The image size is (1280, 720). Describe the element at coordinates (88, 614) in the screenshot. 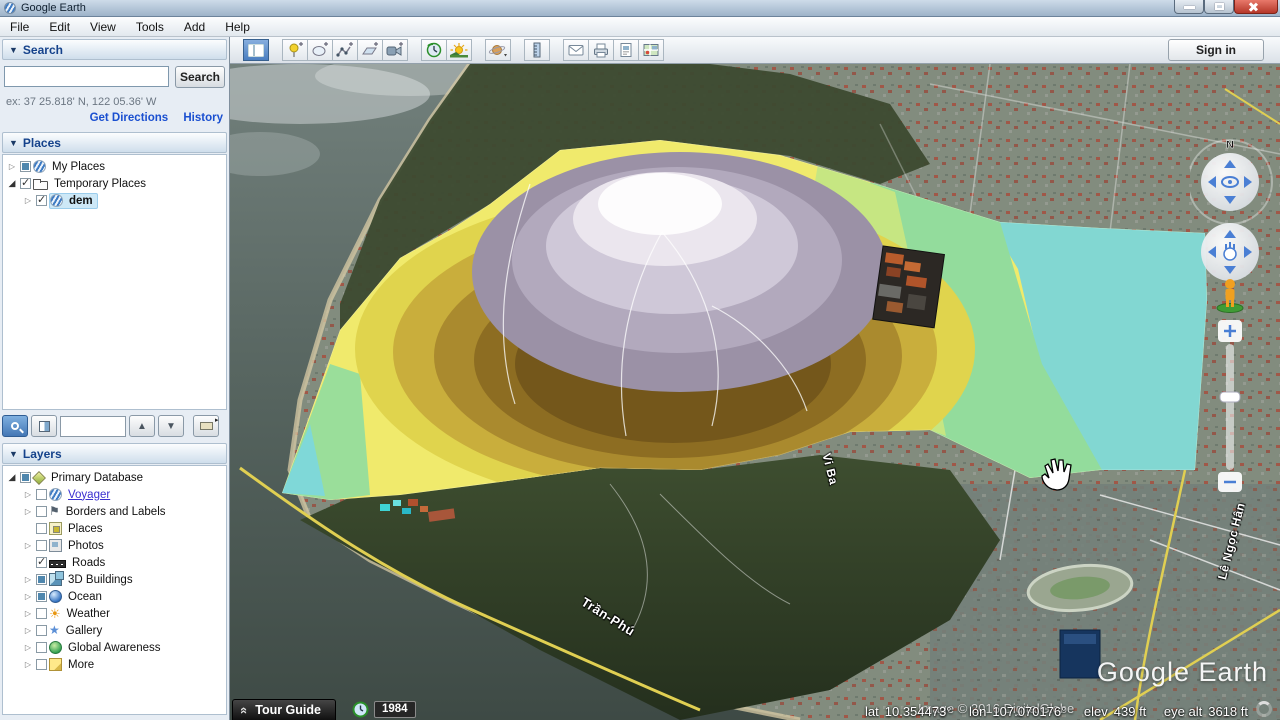

I see `tree-item-label: Weather` at that location.